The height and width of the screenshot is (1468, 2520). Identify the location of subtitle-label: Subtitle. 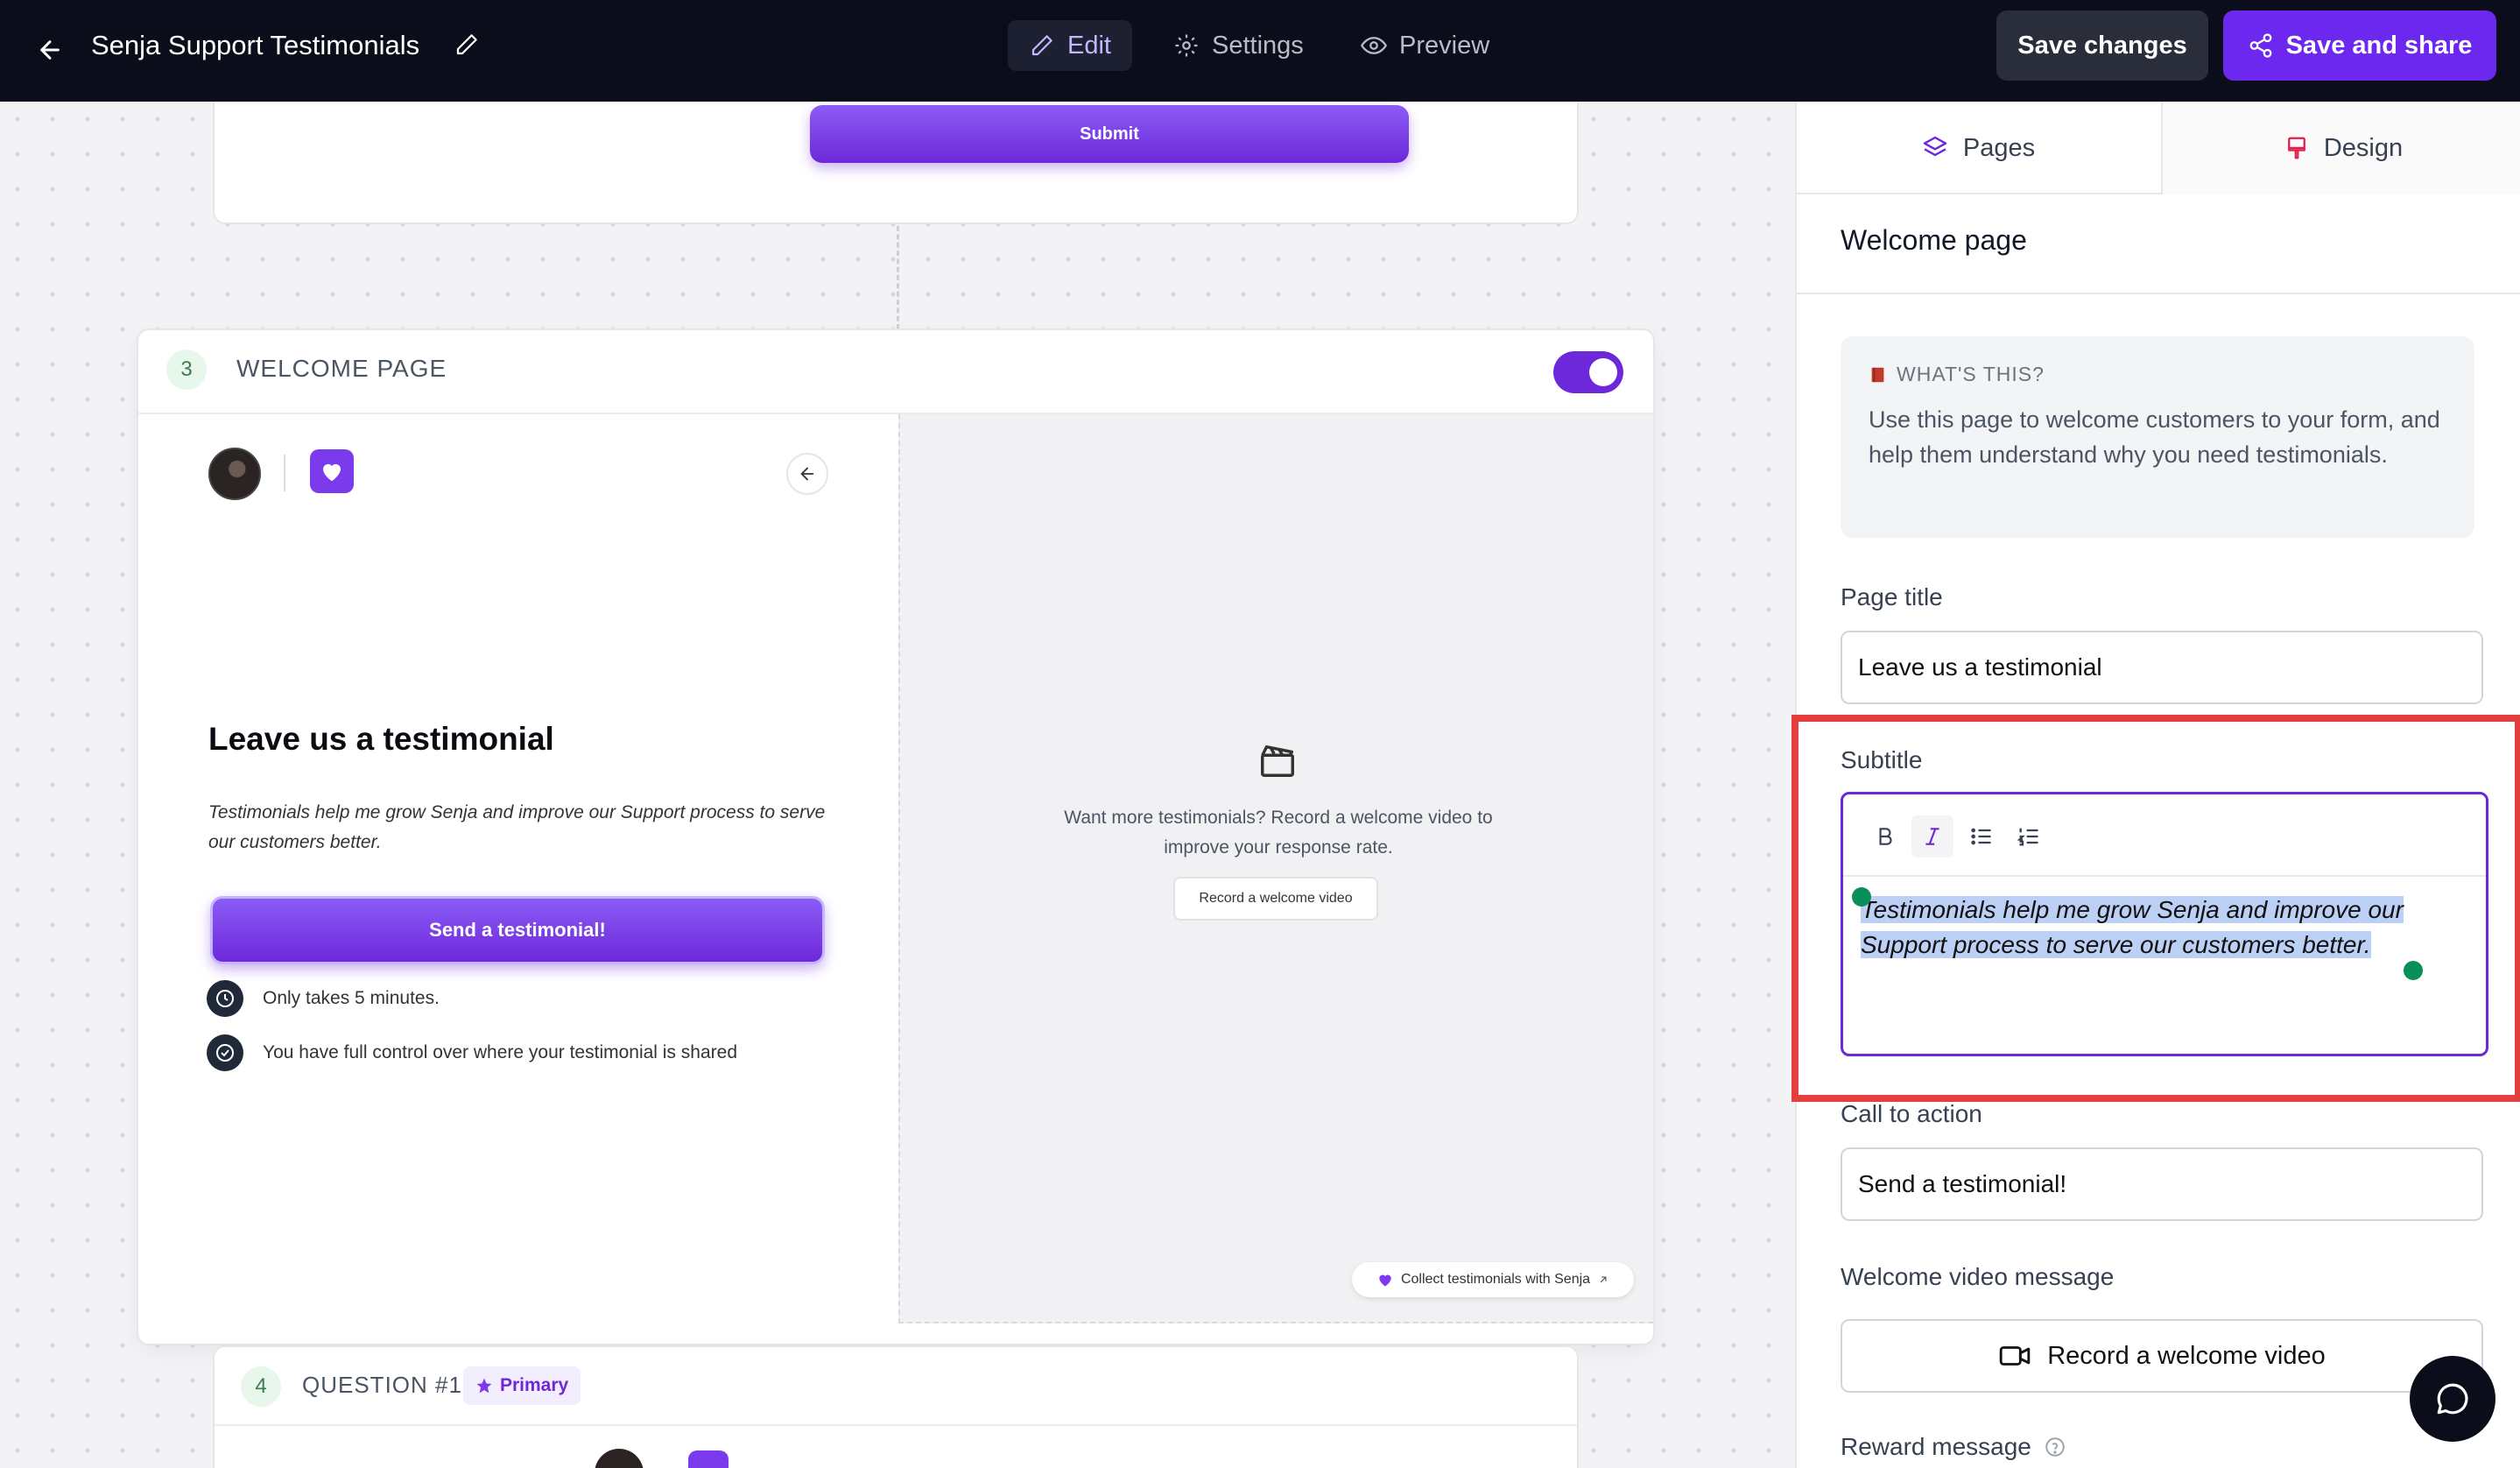
(1882, 760).